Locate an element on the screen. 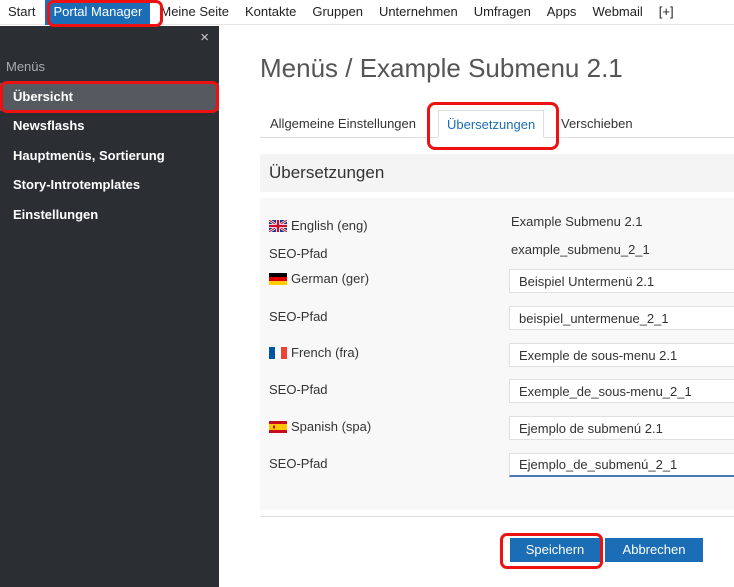 The image size is (734, 587). uk-flag-icon is located at coordinates (278, 225).